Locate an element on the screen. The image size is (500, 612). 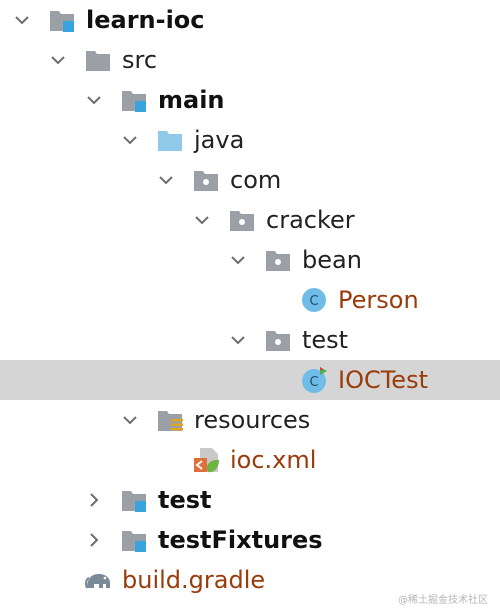
tree-label-learn-ioc: learn-ioc is located at coordinates (145, 20).